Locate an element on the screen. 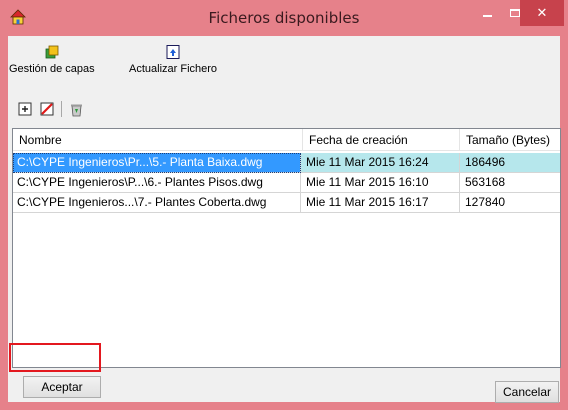  add-icon is located at coordinates (25, 109).